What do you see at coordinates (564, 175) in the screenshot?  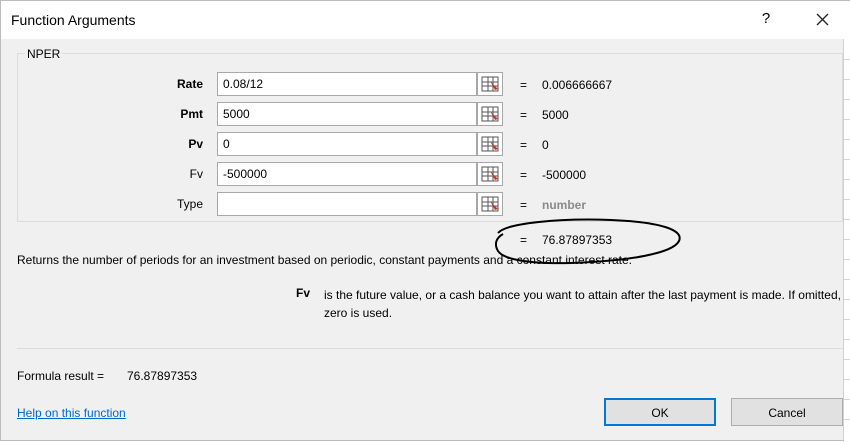 I see `fv-result: -500000` at bounding box center [564, 175].